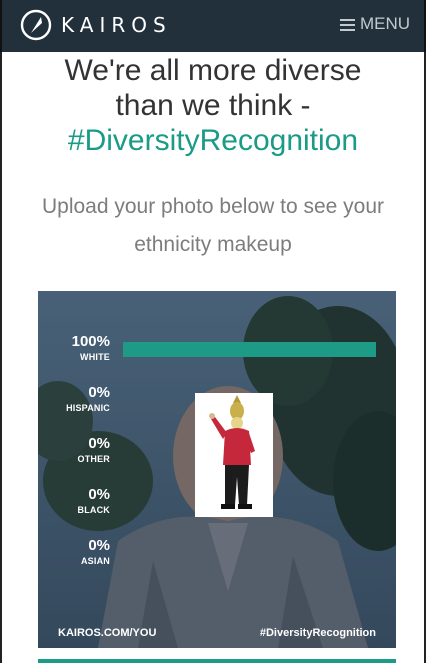 The image size is (426, 663). What do you see at coordinates (95, 561) in the screenshot?
I see `label-asian: ASIAN` at bounding box center [95, 561].